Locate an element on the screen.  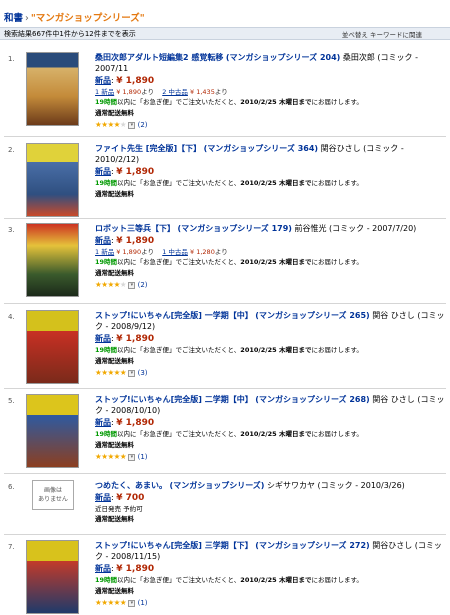
price-line: 新品: ¥ 700 is located at coordinates (120, 498).